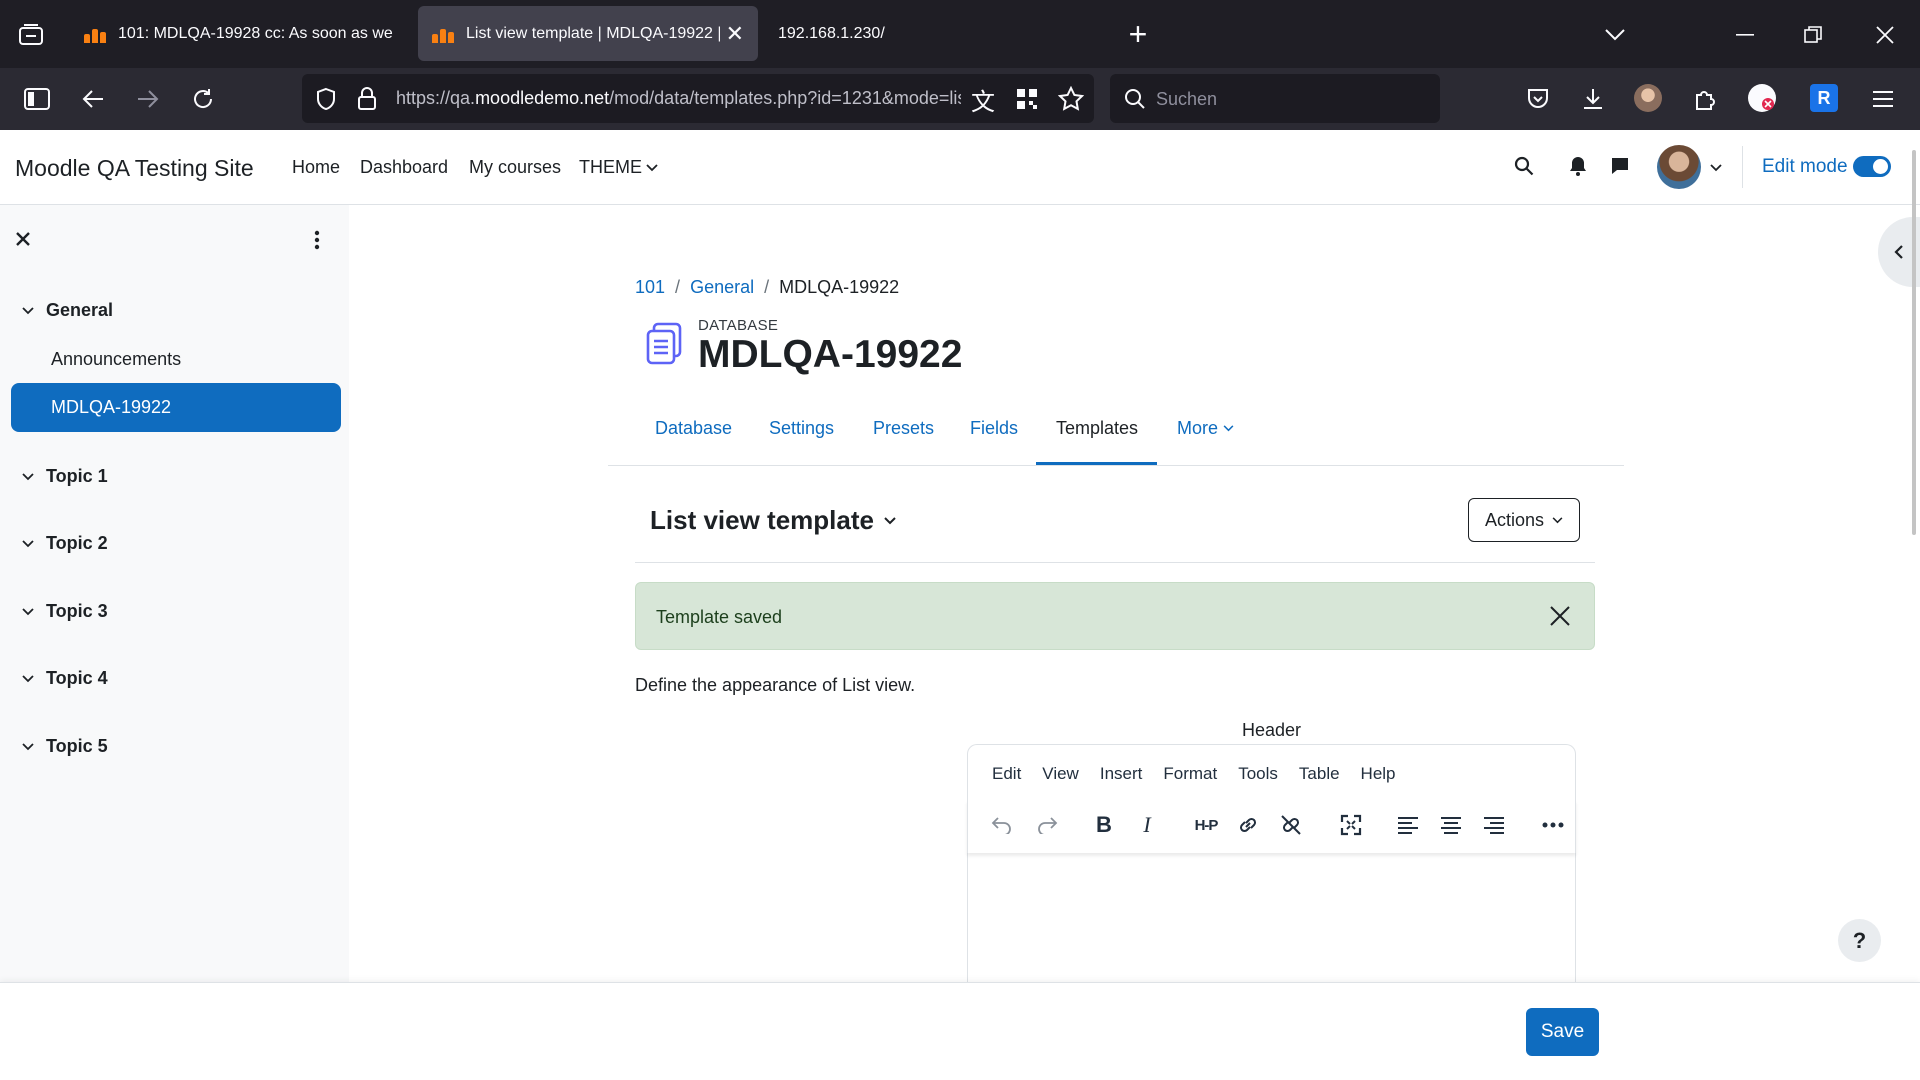 This screenshot has height=1080, width=1920. Describe the element at coordinates (77, 678) in the screenshot. I see `drawer-section-label: Topic 4` at that location.